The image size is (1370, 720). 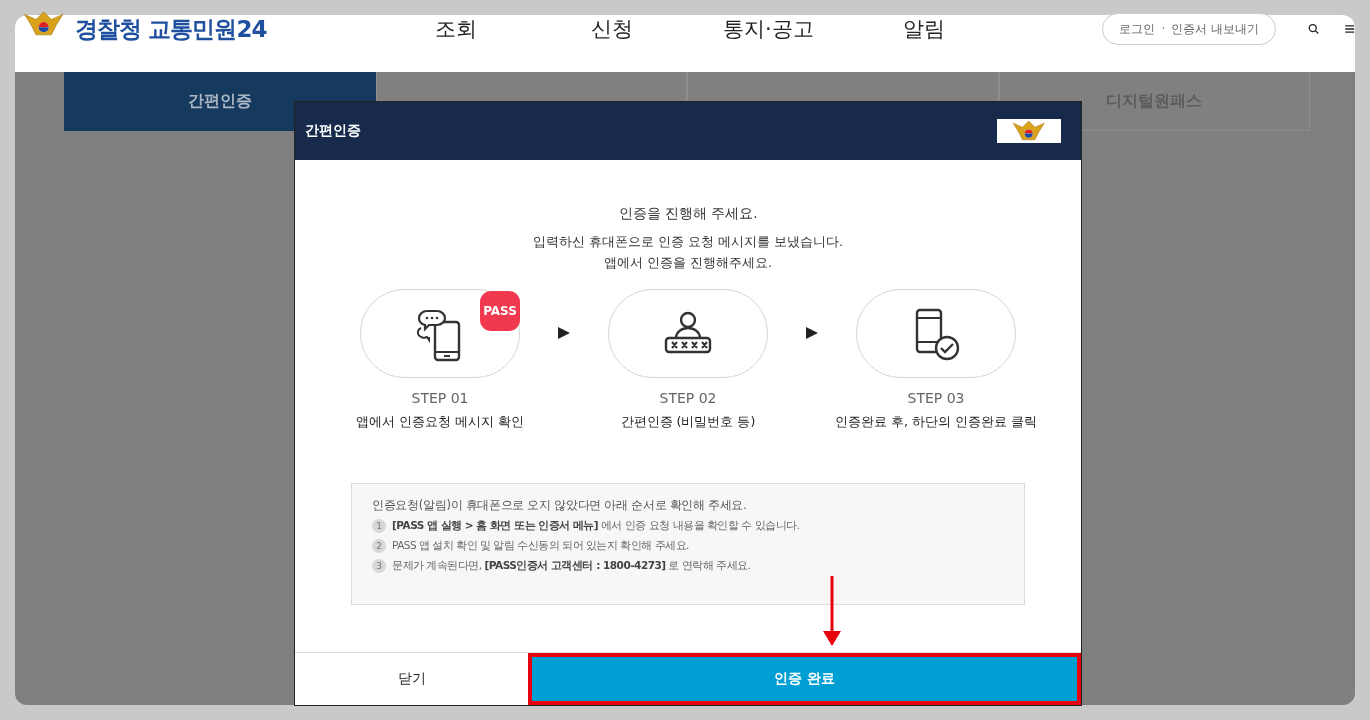 I want to click on dialog-heading: 인증을 진행해 주세요., so click(x=688, y=214).